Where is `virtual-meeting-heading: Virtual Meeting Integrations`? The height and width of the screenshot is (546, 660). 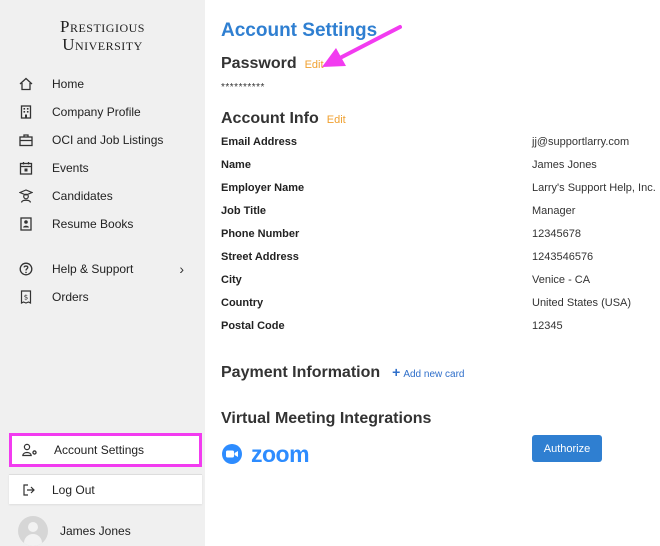 virtual-meeting-heading: Virtual Meeting Integrations is located at coordinates (326, 418).